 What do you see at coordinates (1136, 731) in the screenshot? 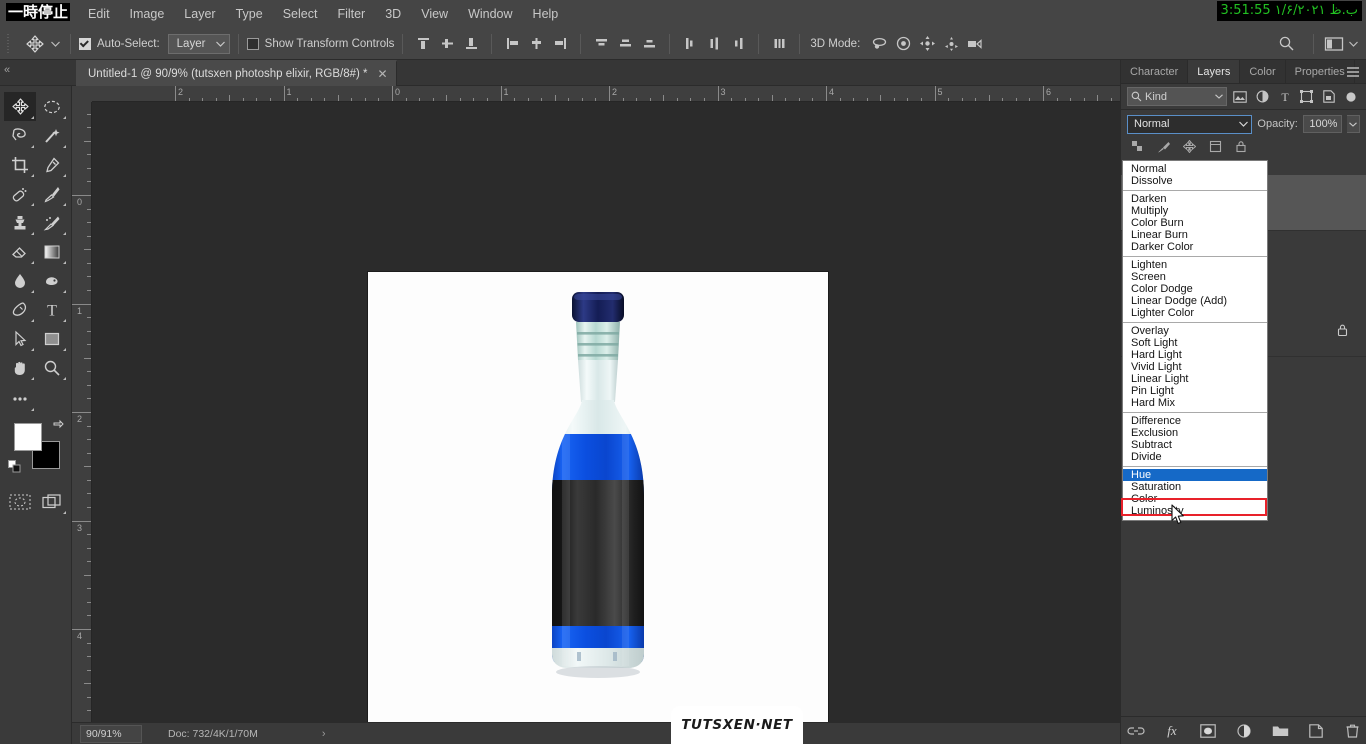
I see `link-layers-icon` at bounding box center [1136, 731].